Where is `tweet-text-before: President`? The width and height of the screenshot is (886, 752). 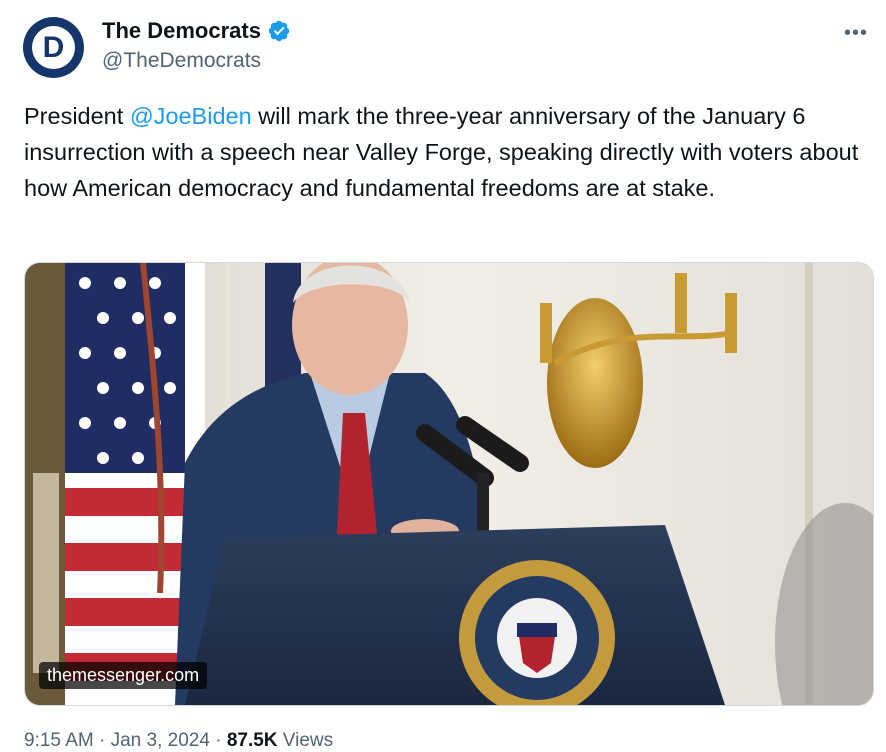 tweet-text-before: President is located at coordinates (77, 116).